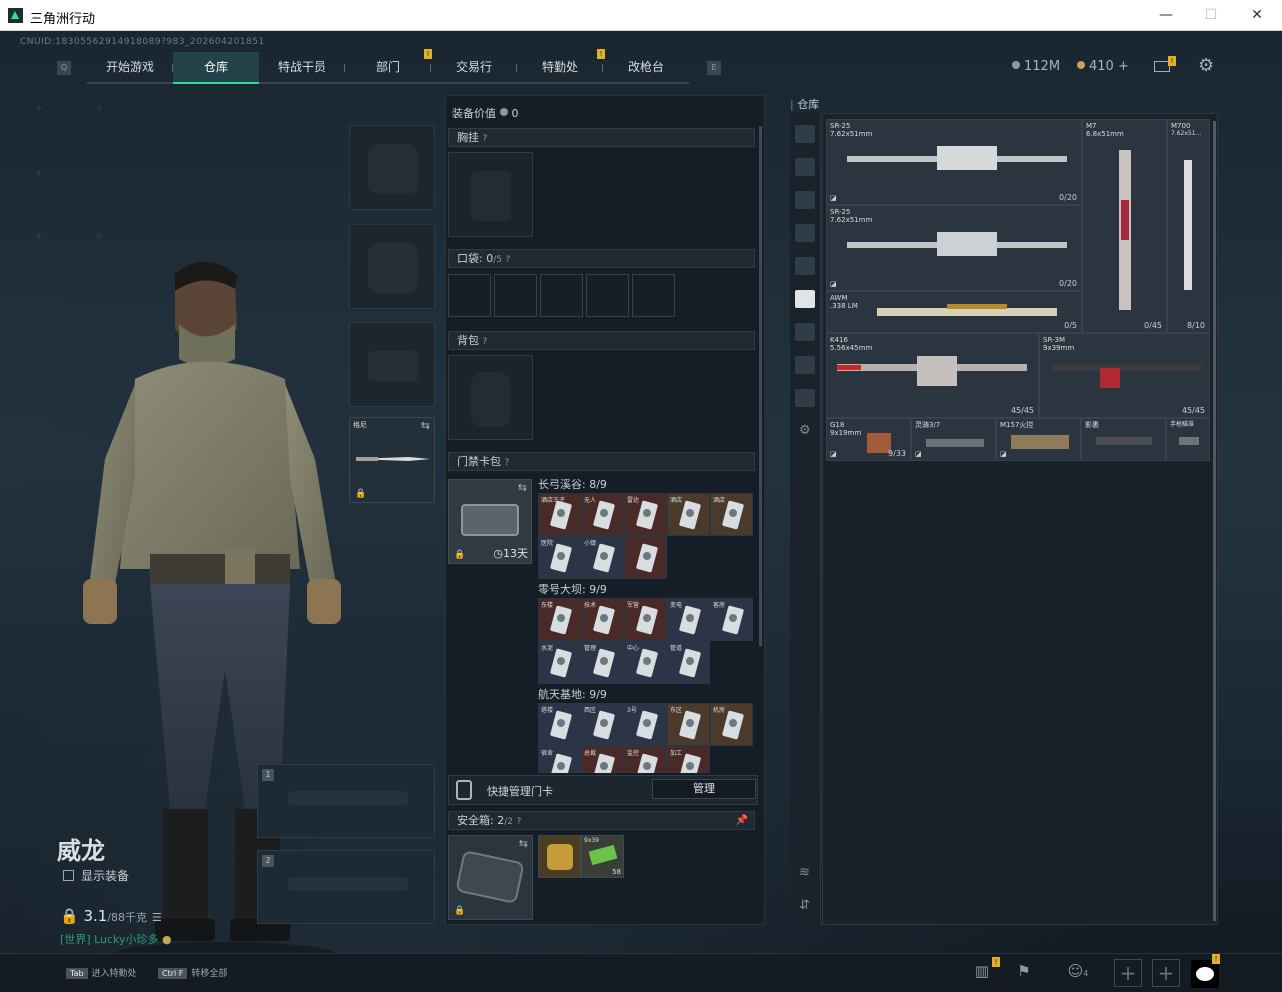 The height and width of the screenshot is (992, 1282). What do you see at coordinates (490, 877) in the screenshot?
I see `safebox-slot: ⇆ 🔒` at bounding box center [490, 877].